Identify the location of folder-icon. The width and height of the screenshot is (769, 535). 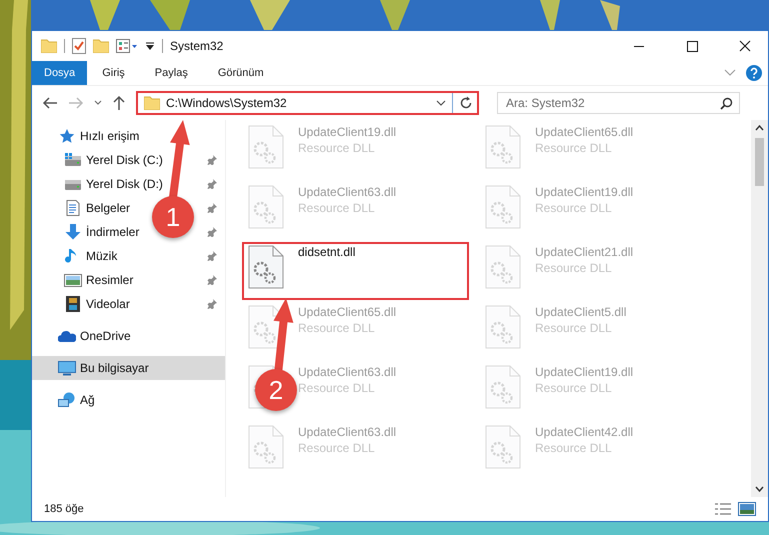
(152, 103).